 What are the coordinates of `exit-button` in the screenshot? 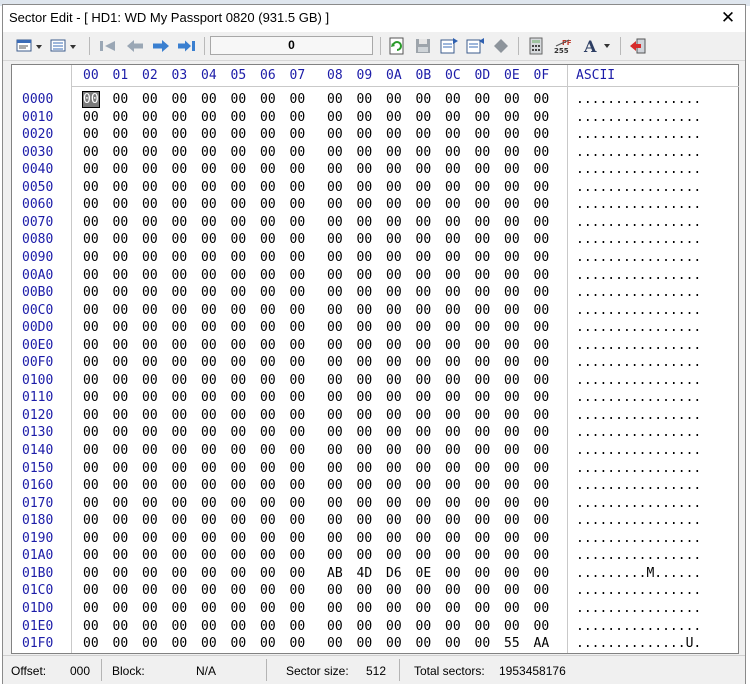 It's located at (638, 46).